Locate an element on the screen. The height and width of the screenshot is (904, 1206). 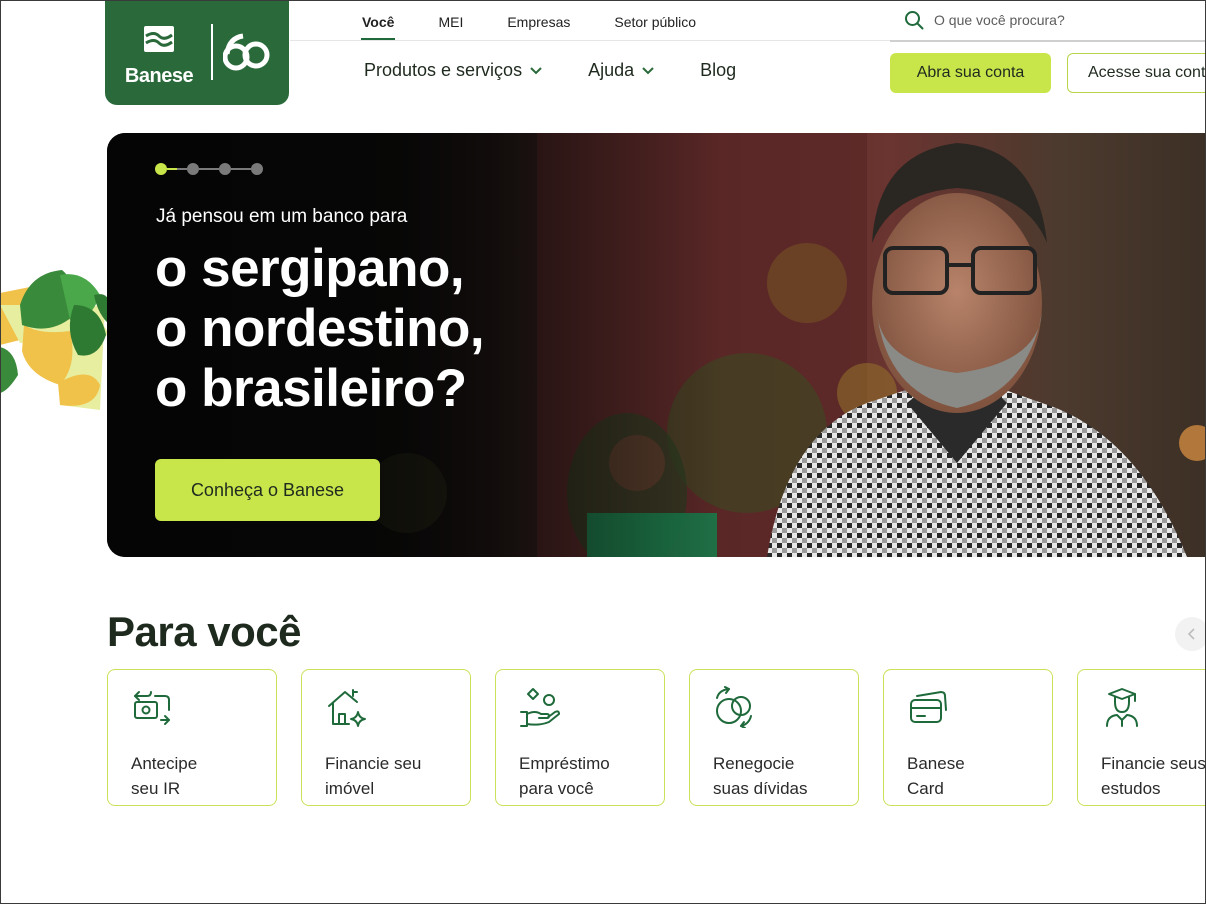
nav-ajuda: Ajuda is located at coordinates (621, 70).